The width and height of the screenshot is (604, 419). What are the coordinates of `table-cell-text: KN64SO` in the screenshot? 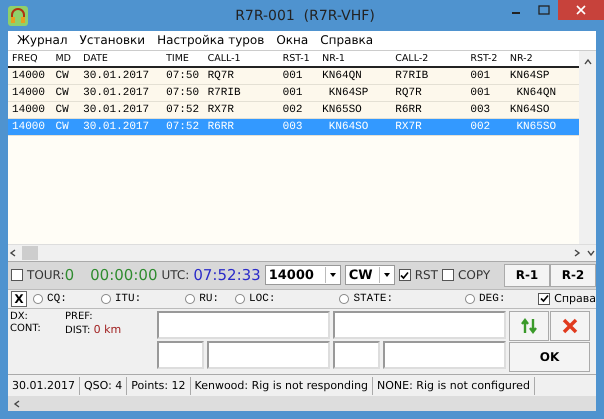 It's located at (349, 126).